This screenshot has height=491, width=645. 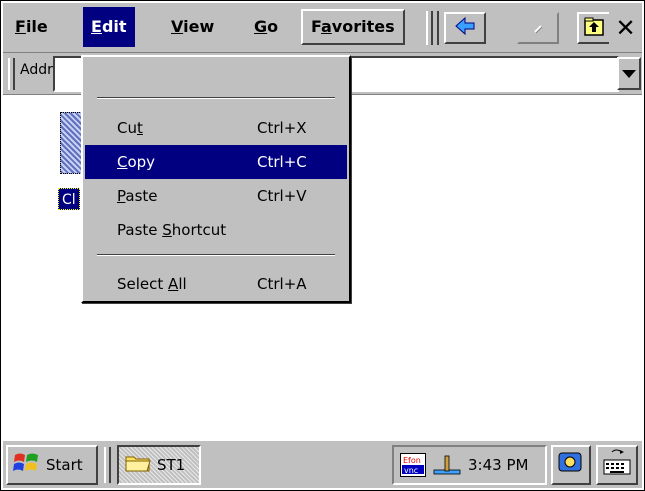 What do you see at coordinates (322, 463) in the screenshot?
I see `taskbar: Start ST1 Efon vnc 3:43 PM` at bounding box center [322, 463].